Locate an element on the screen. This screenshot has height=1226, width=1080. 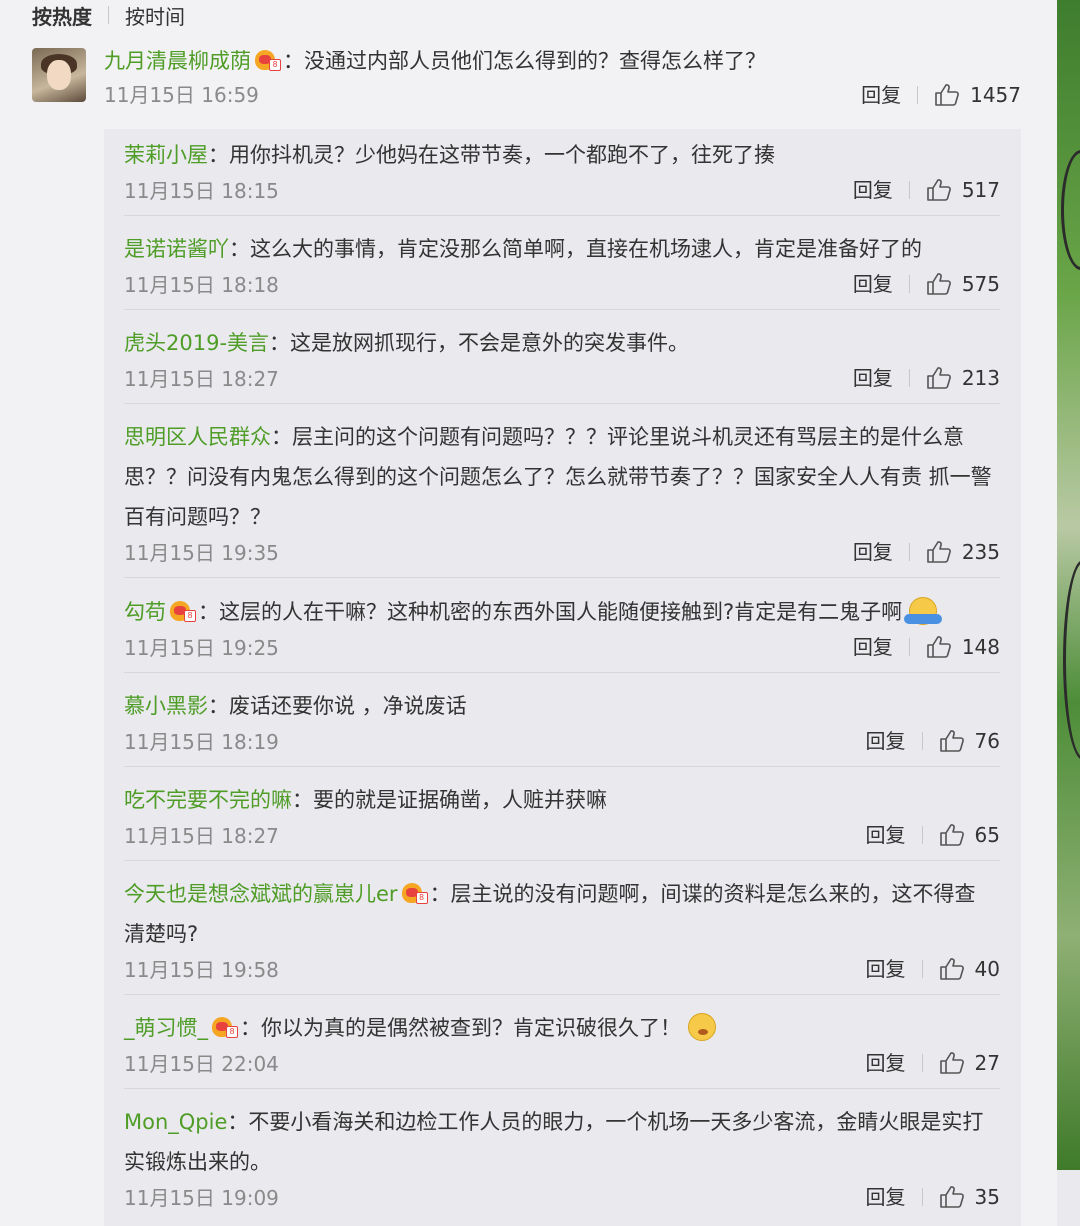
reply-username: 茉莉小屋 is located at coordinates (166, 155).